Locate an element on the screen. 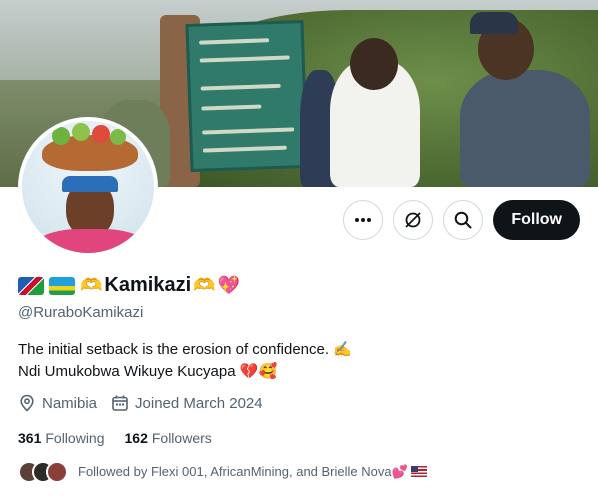  us-flag-icon is located at coordinates (419, 471).